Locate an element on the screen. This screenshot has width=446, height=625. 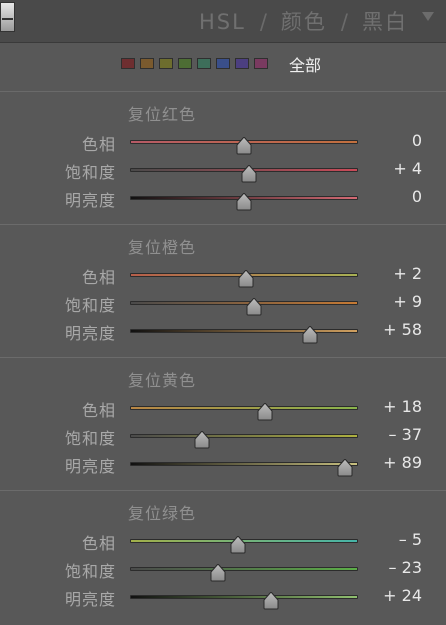
reset-red-button: 复位红色 is located at coordinates (162, 113).